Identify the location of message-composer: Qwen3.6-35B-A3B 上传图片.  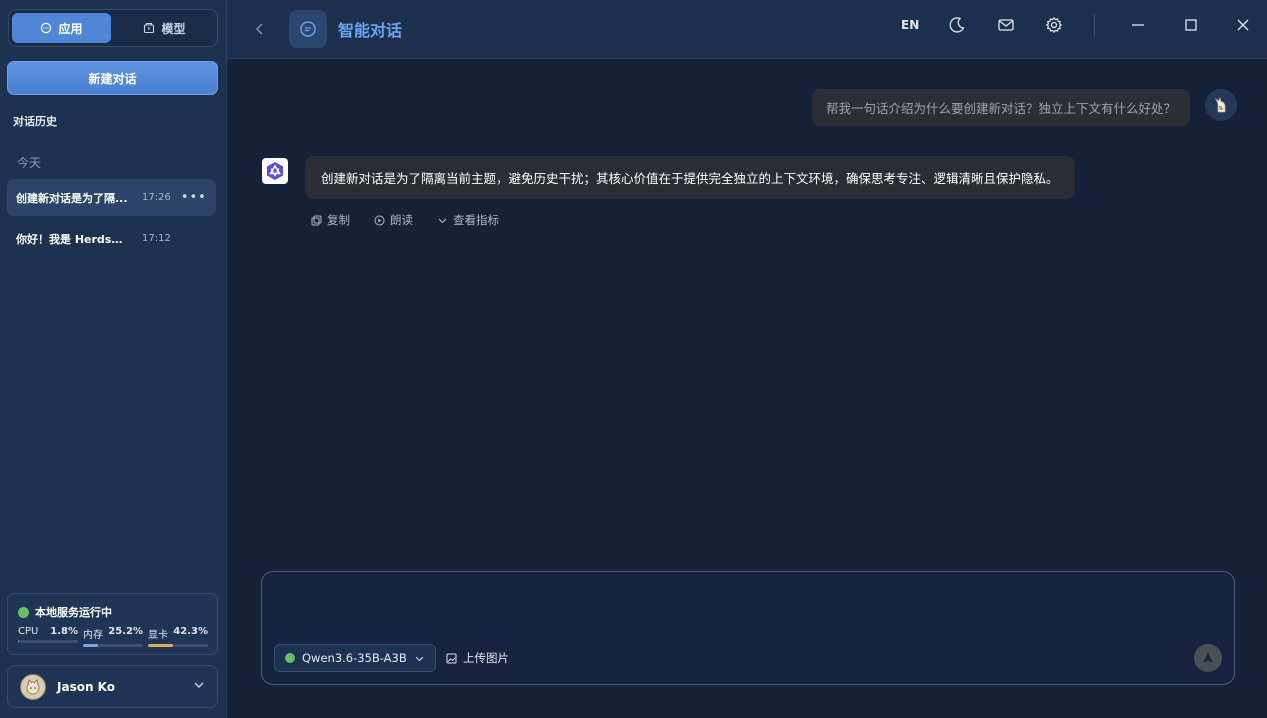
(748, 628).